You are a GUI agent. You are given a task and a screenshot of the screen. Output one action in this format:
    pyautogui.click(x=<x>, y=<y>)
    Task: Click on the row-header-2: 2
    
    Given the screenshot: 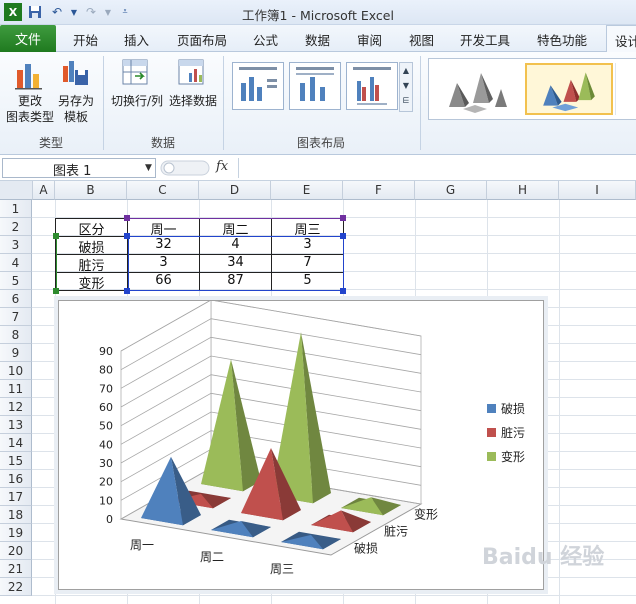 What is the action you would take?
    pyautogui.click(x=16, y=227)
    